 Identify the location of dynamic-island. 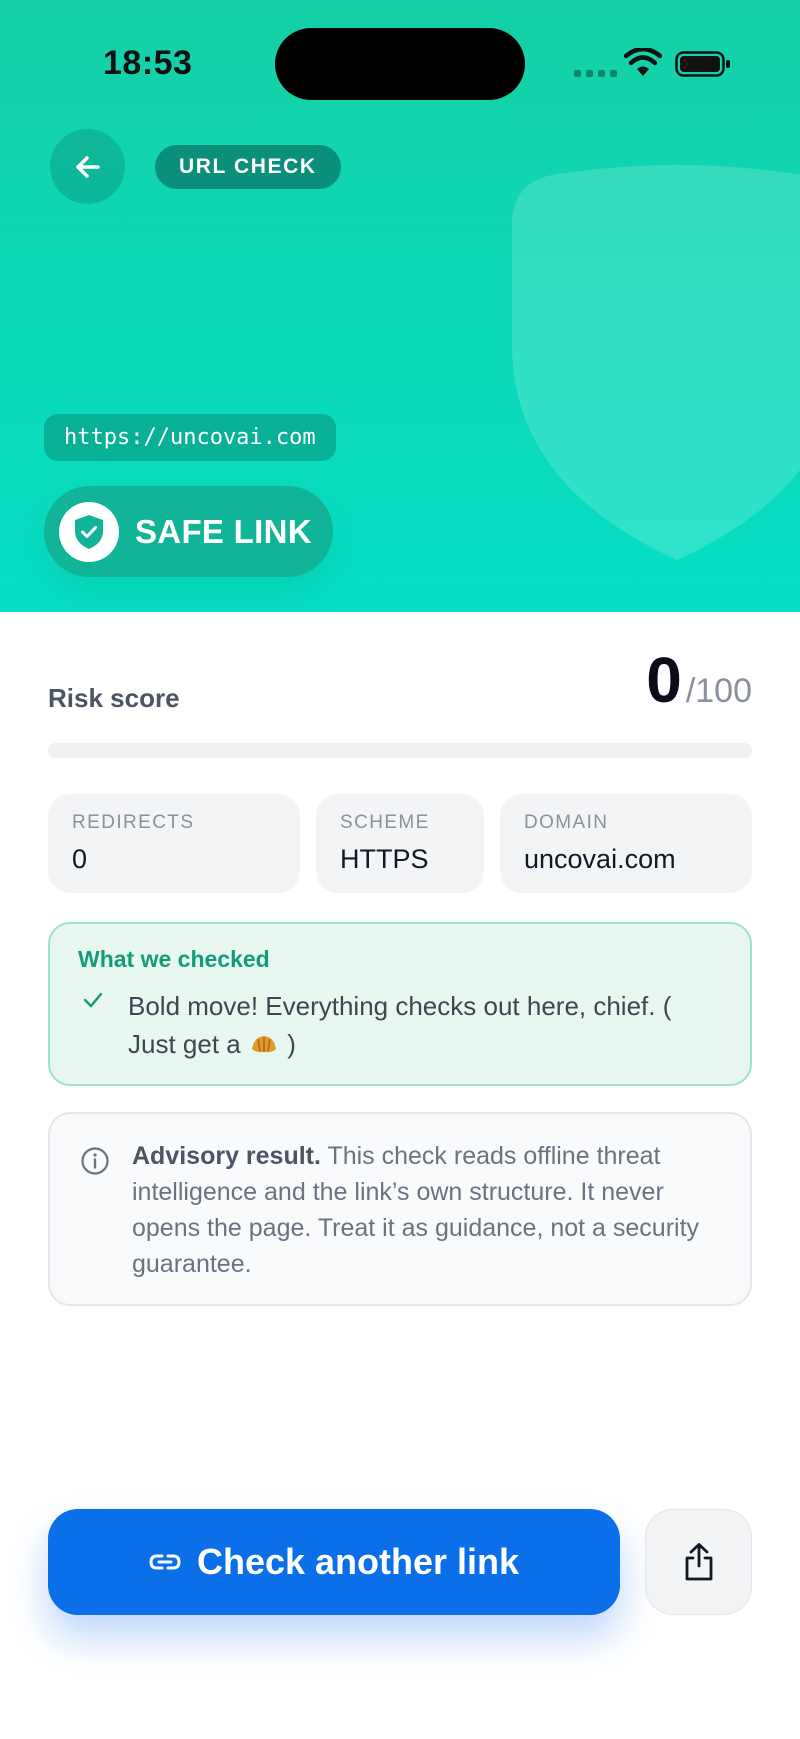
(400, 64).